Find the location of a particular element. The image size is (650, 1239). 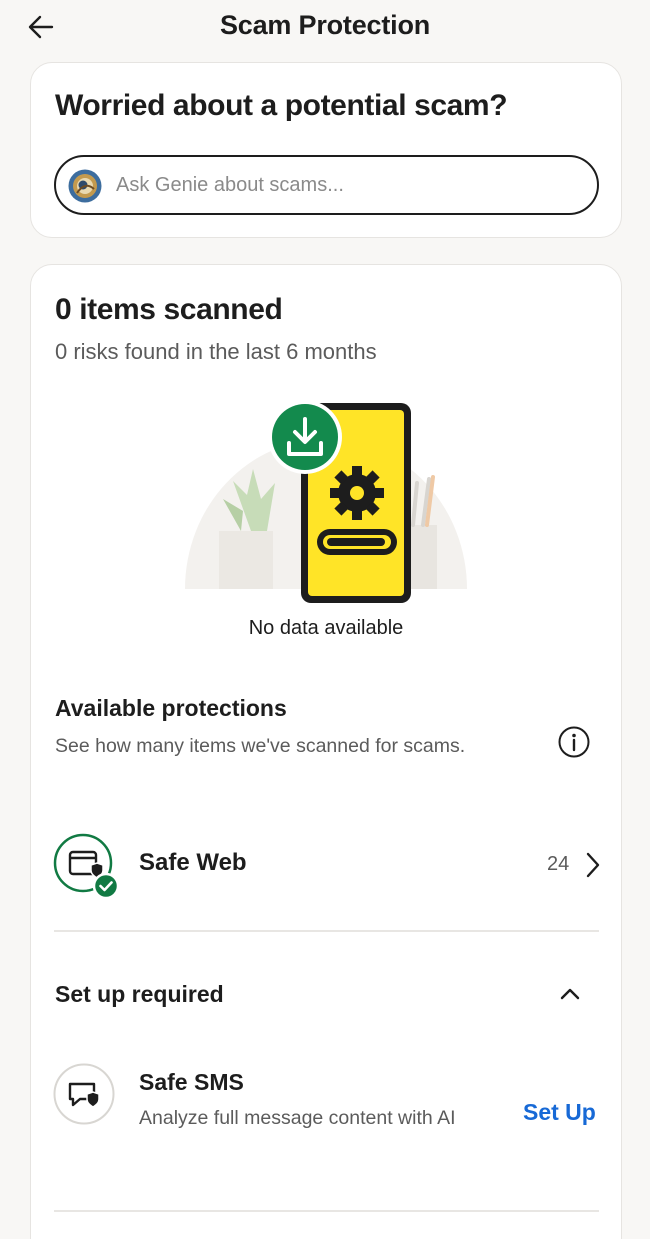

page-title: Scam Protection is located at coordinates (325, 25).